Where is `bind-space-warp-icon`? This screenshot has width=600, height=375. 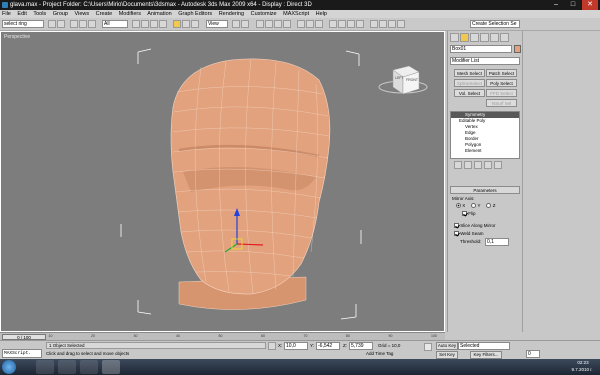 bind-space-warp-icon is located at coordinates (92, 24).